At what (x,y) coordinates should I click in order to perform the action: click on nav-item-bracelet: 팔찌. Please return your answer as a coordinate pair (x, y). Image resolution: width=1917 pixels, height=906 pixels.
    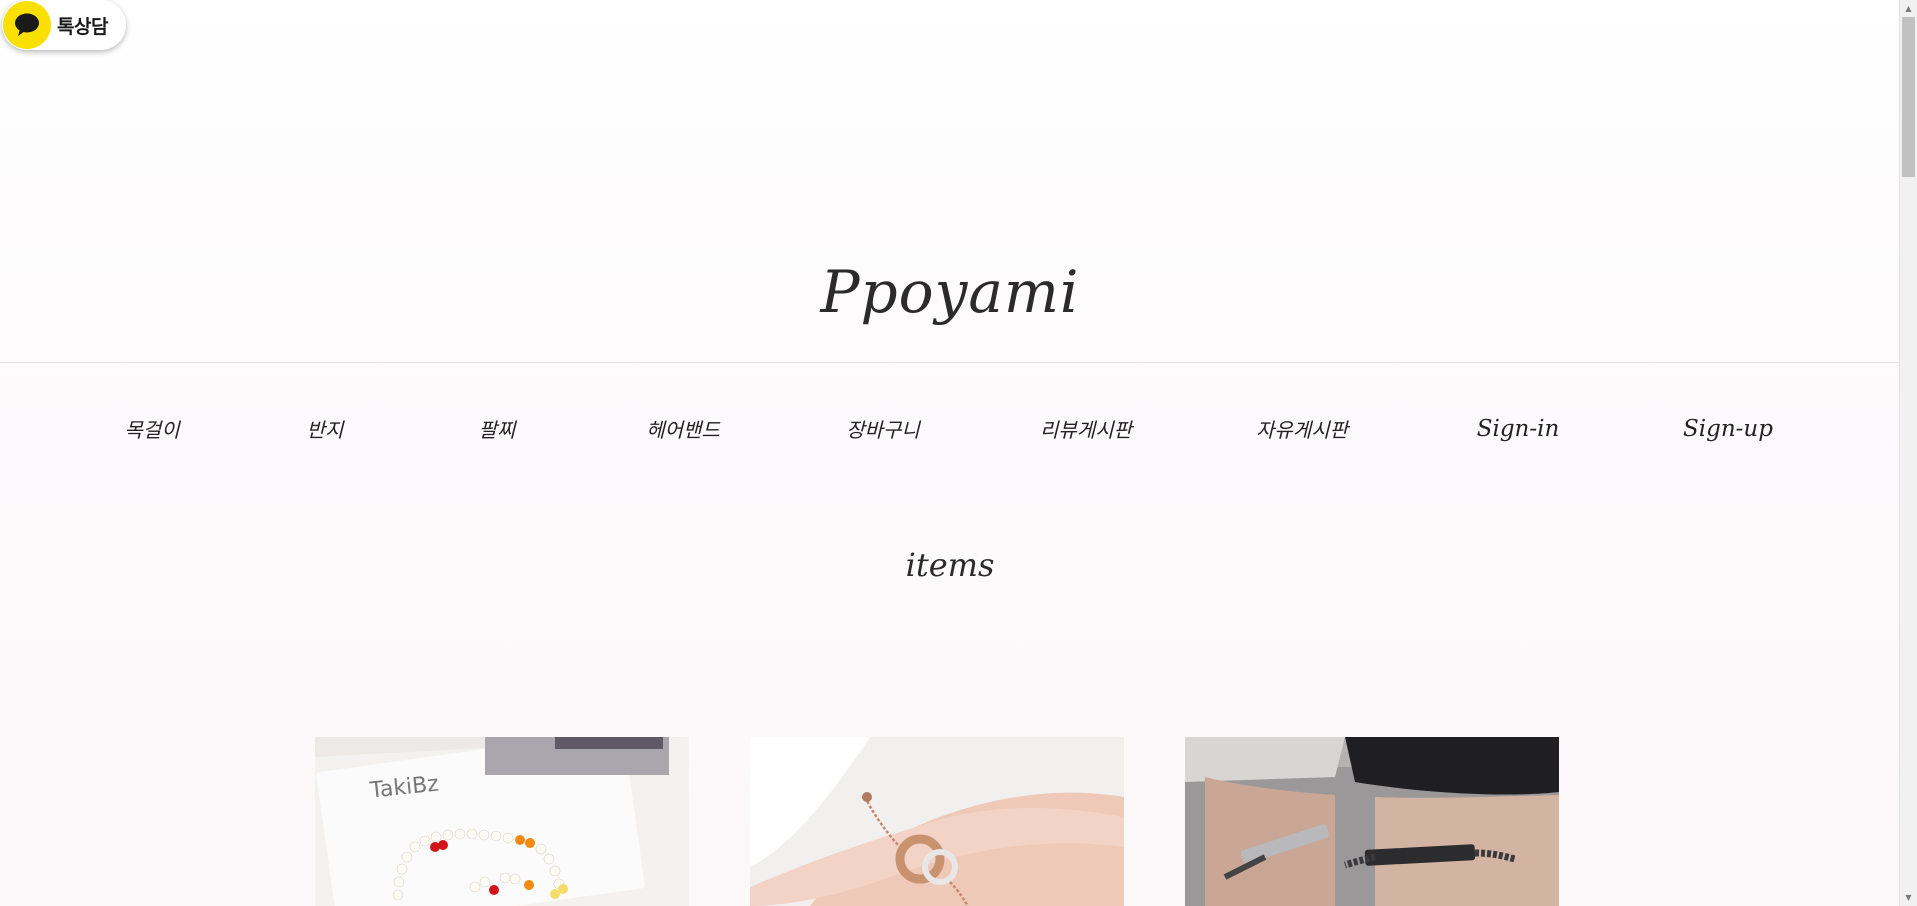
    Looking at the image, I should click on (497, 428).